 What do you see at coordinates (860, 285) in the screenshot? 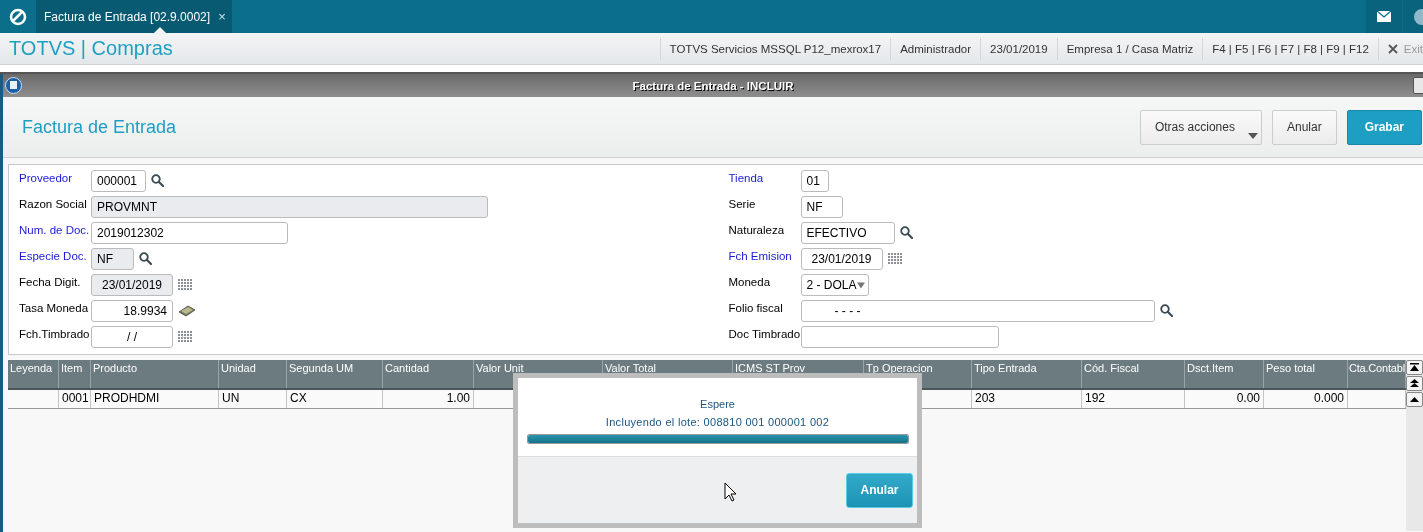
I see `dropdown-arrow-icon` at bounding box center [860, 285].